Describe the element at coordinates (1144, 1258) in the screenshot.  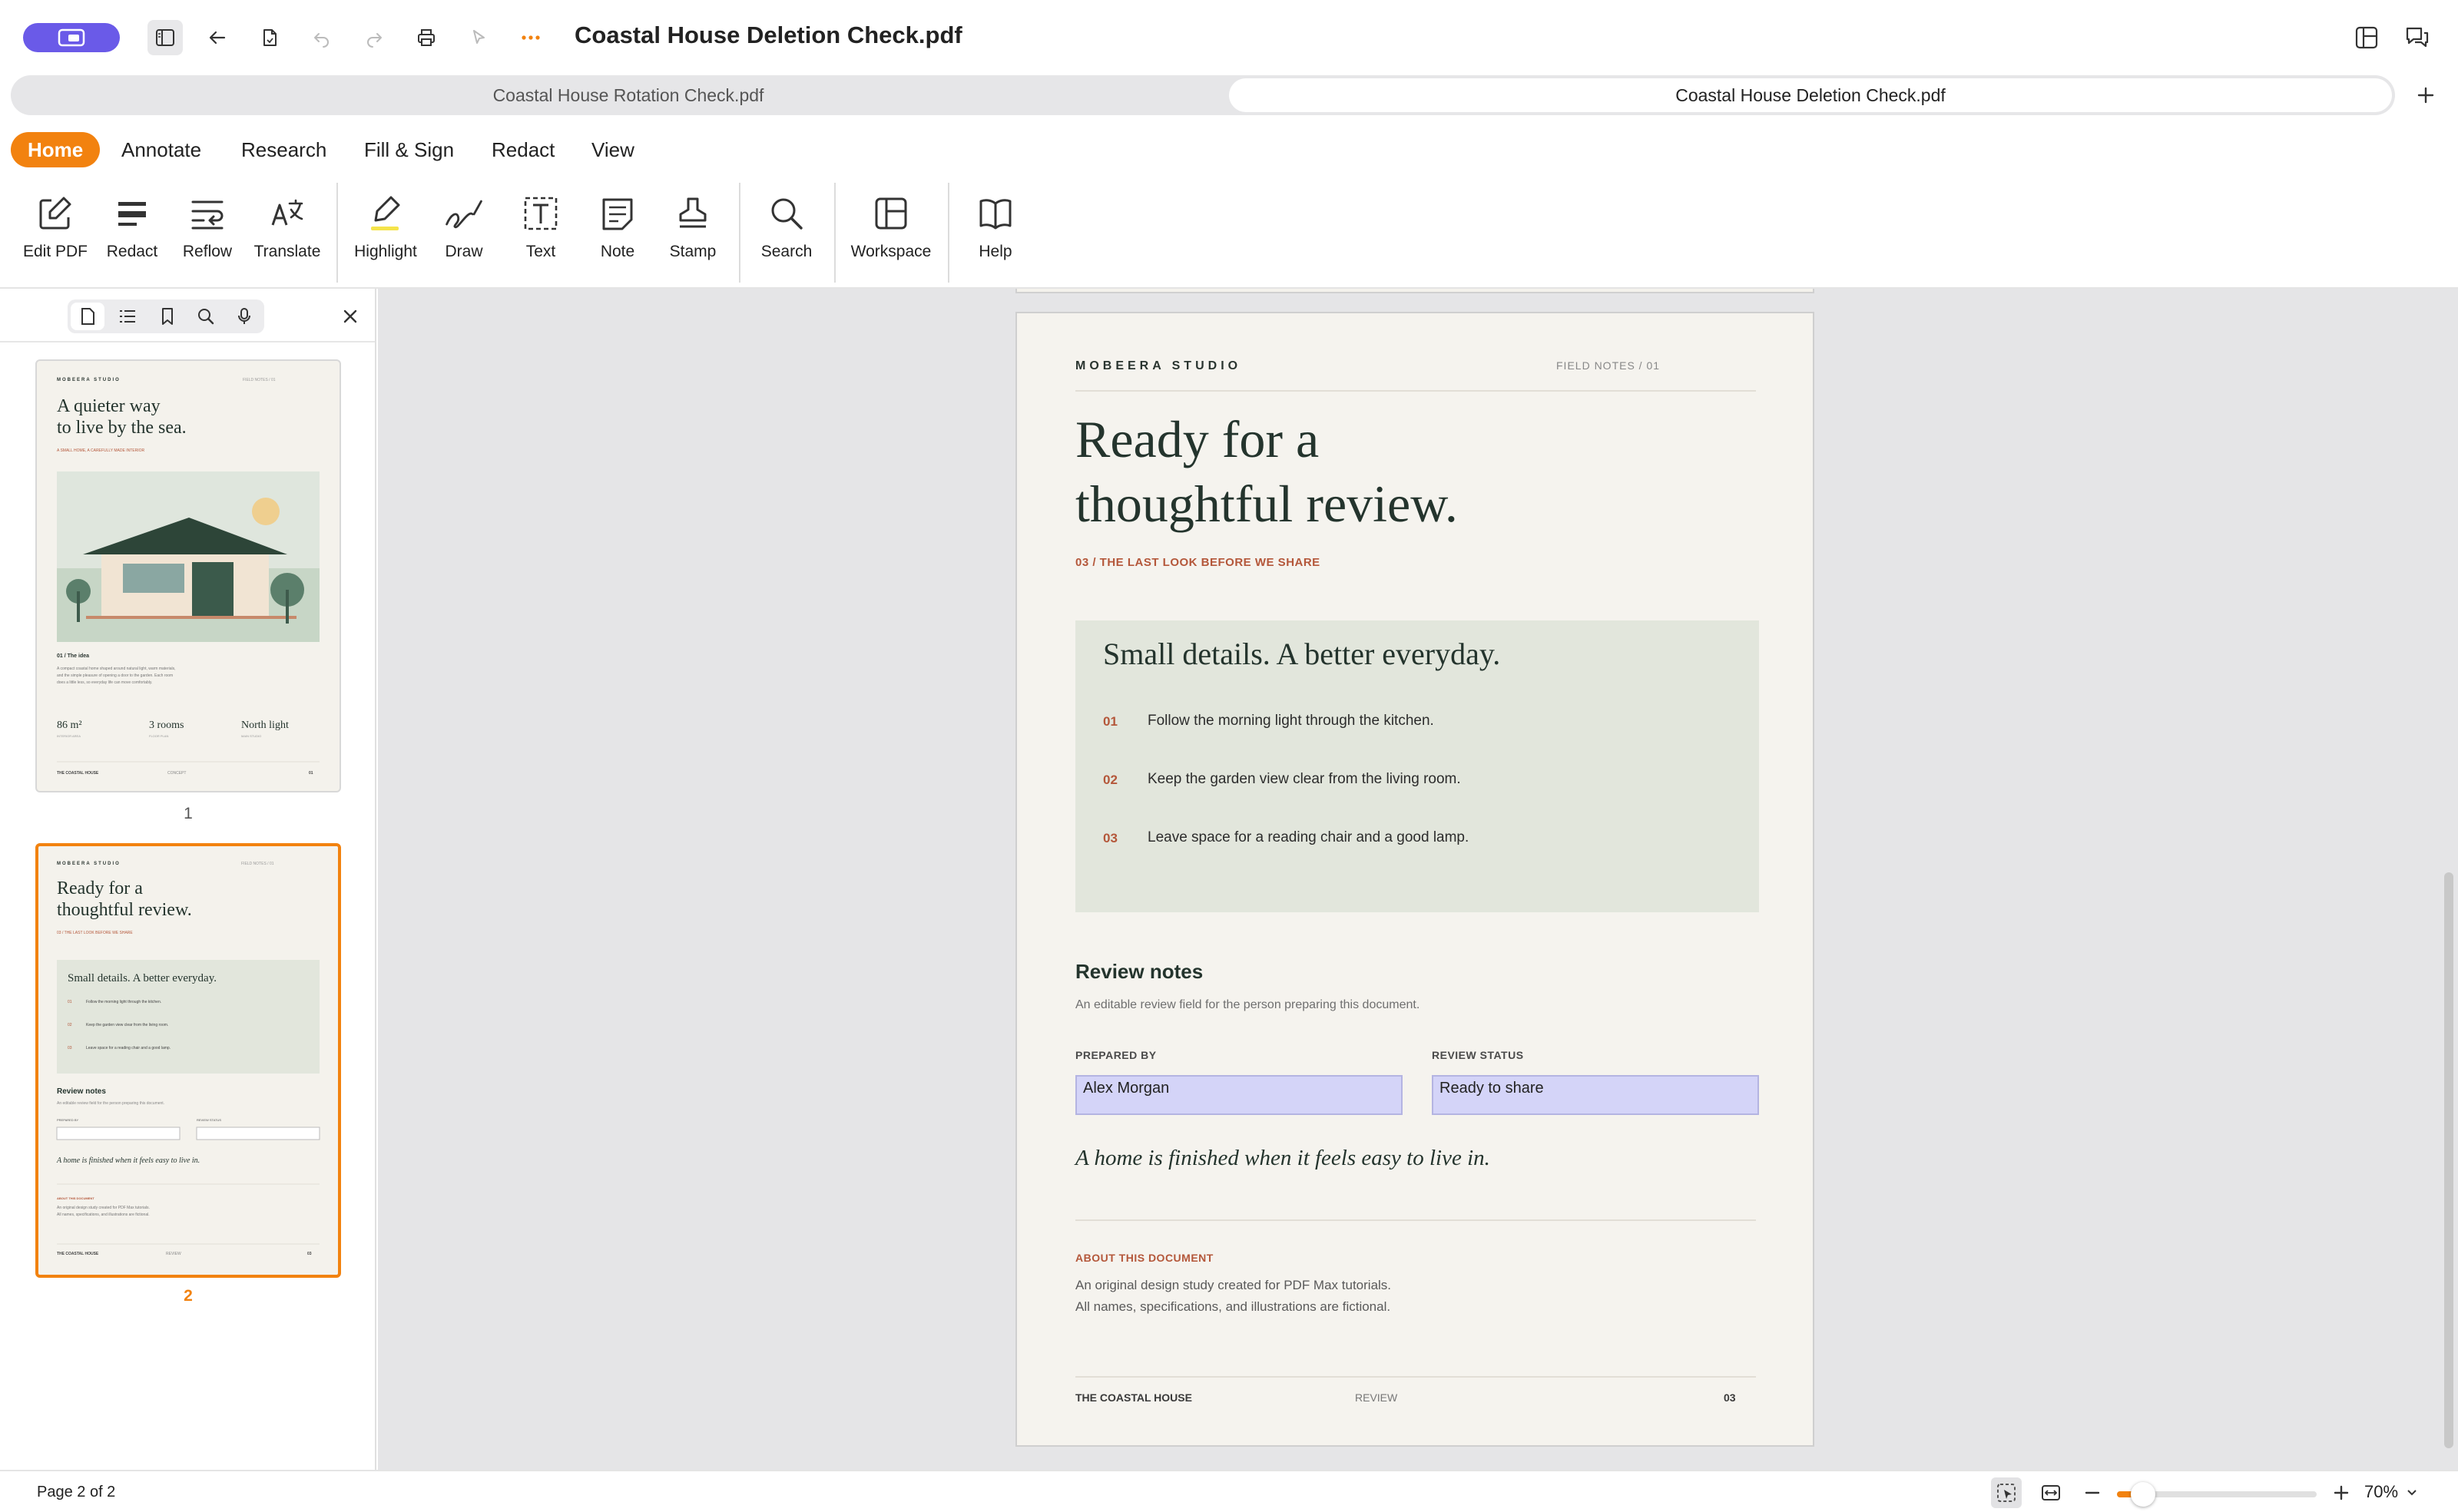
I see `about-label: ABOUT THIS DOCUMENT` at that location.